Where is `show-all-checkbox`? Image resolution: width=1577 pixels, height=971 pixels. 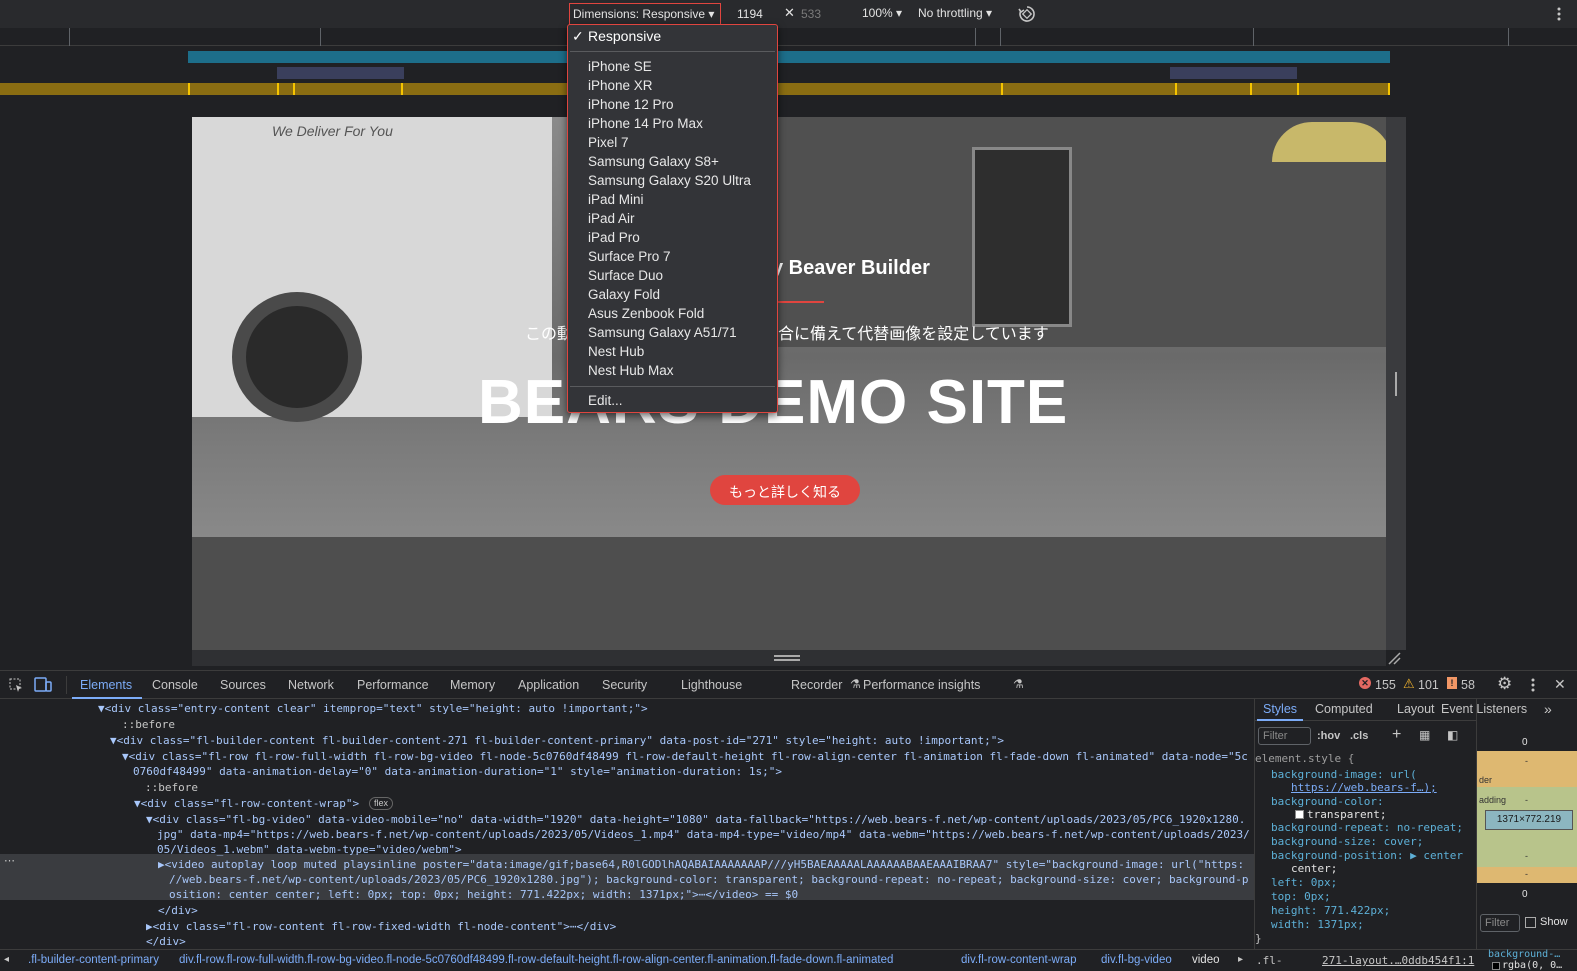 show-all-checkbox is located at coordinates (1530, 922).